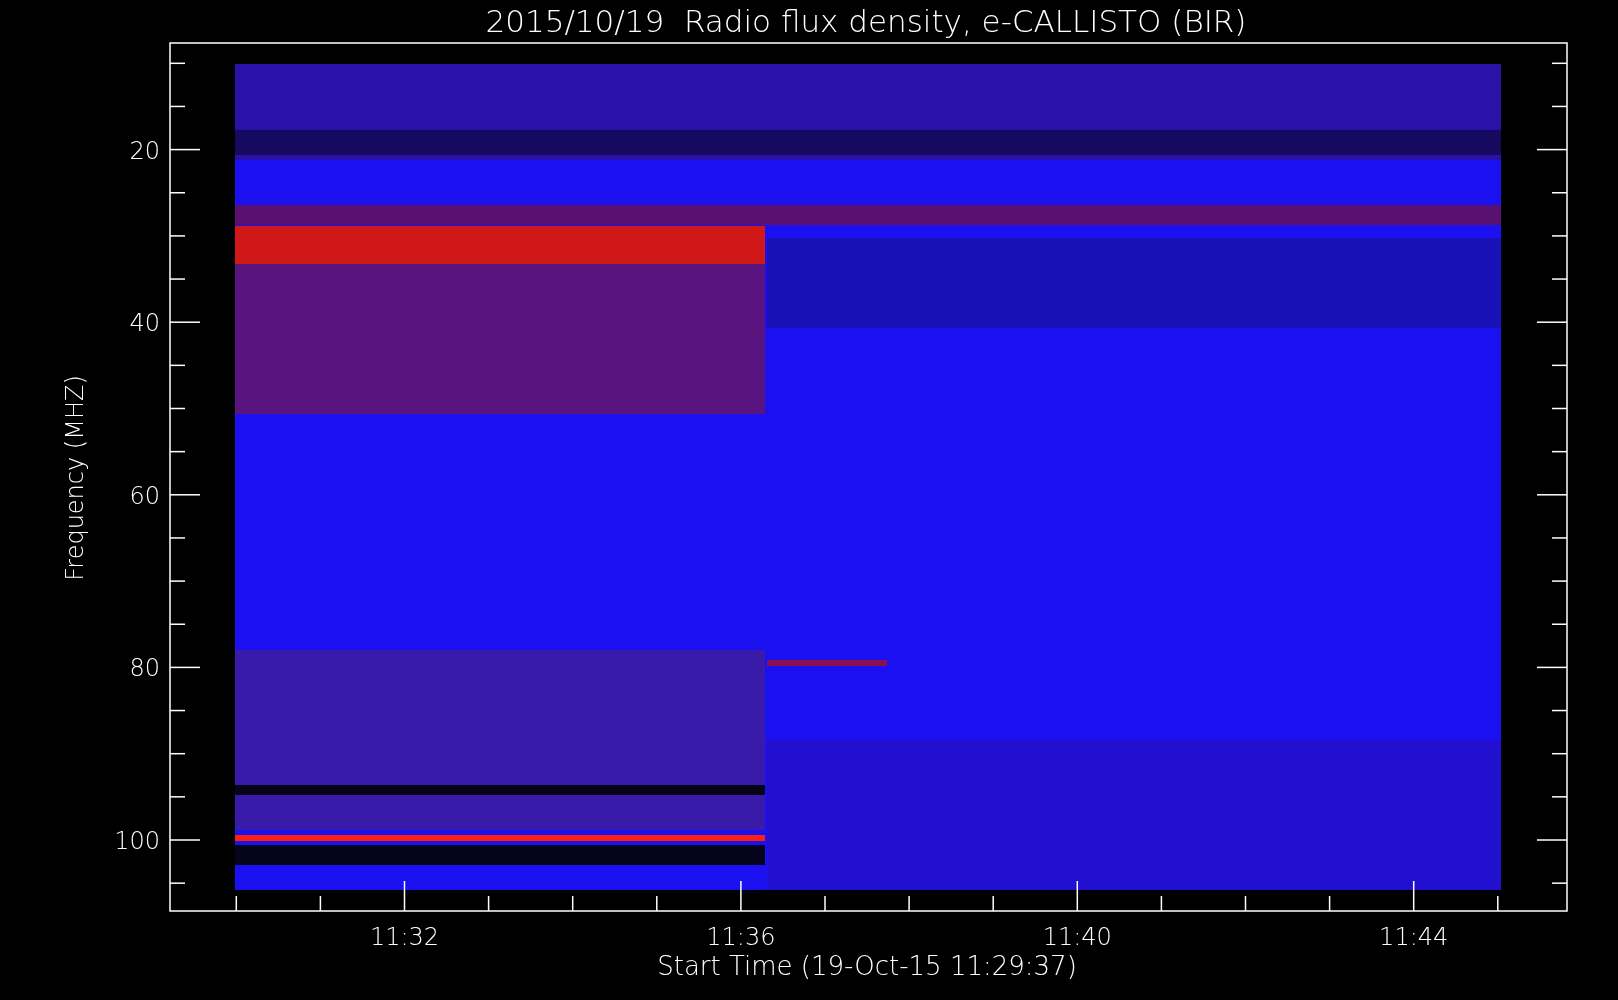  Describe the element at coordinates (75, 478) in the screenshot. I see `y-axis-title: Frequency (MHZ)` at that location.